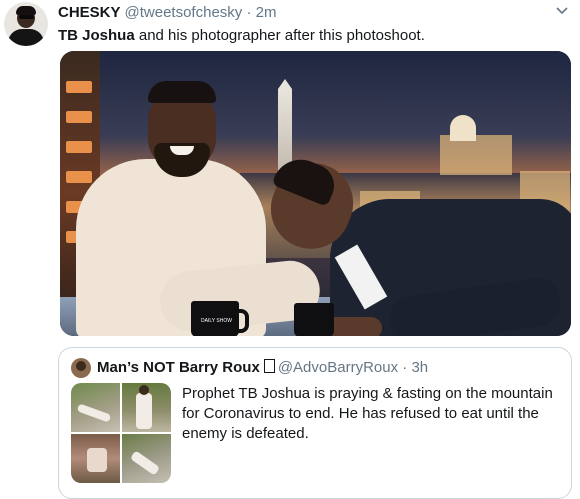 The image size is (580, 499). Describe the element at coordinates (26, 24) in the screenshot. I see `author-avatar` at that location.